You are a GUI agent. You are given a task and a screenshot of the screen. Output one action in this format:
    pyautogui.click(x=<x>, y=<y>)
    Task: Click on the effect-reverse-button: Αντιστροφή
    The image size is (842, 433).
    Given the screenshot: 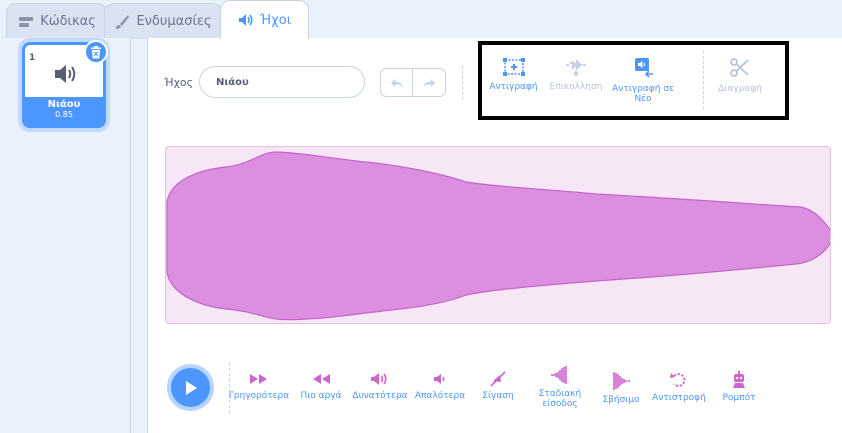 What is the action you would take?
    pyautogui.click(x=679, y=387)
    